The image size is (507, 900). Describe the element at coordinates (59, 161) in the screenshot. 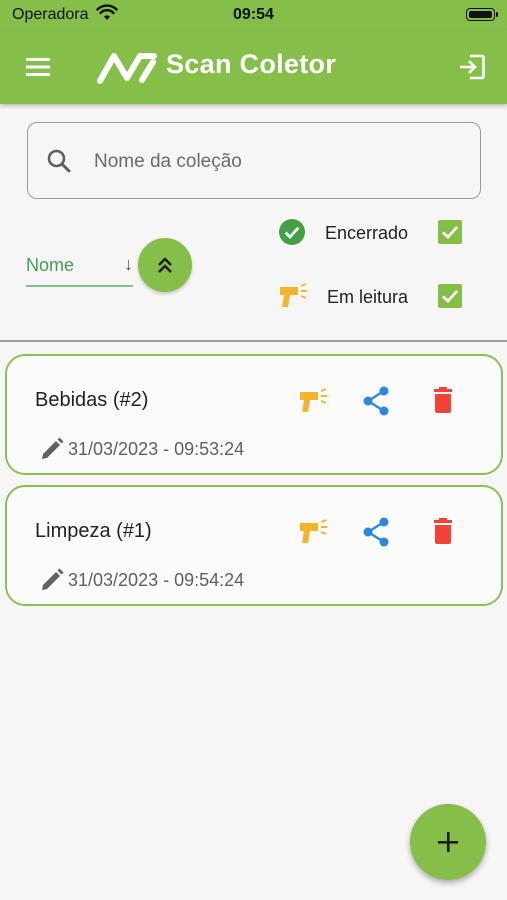

I see `search-icon` at that location.